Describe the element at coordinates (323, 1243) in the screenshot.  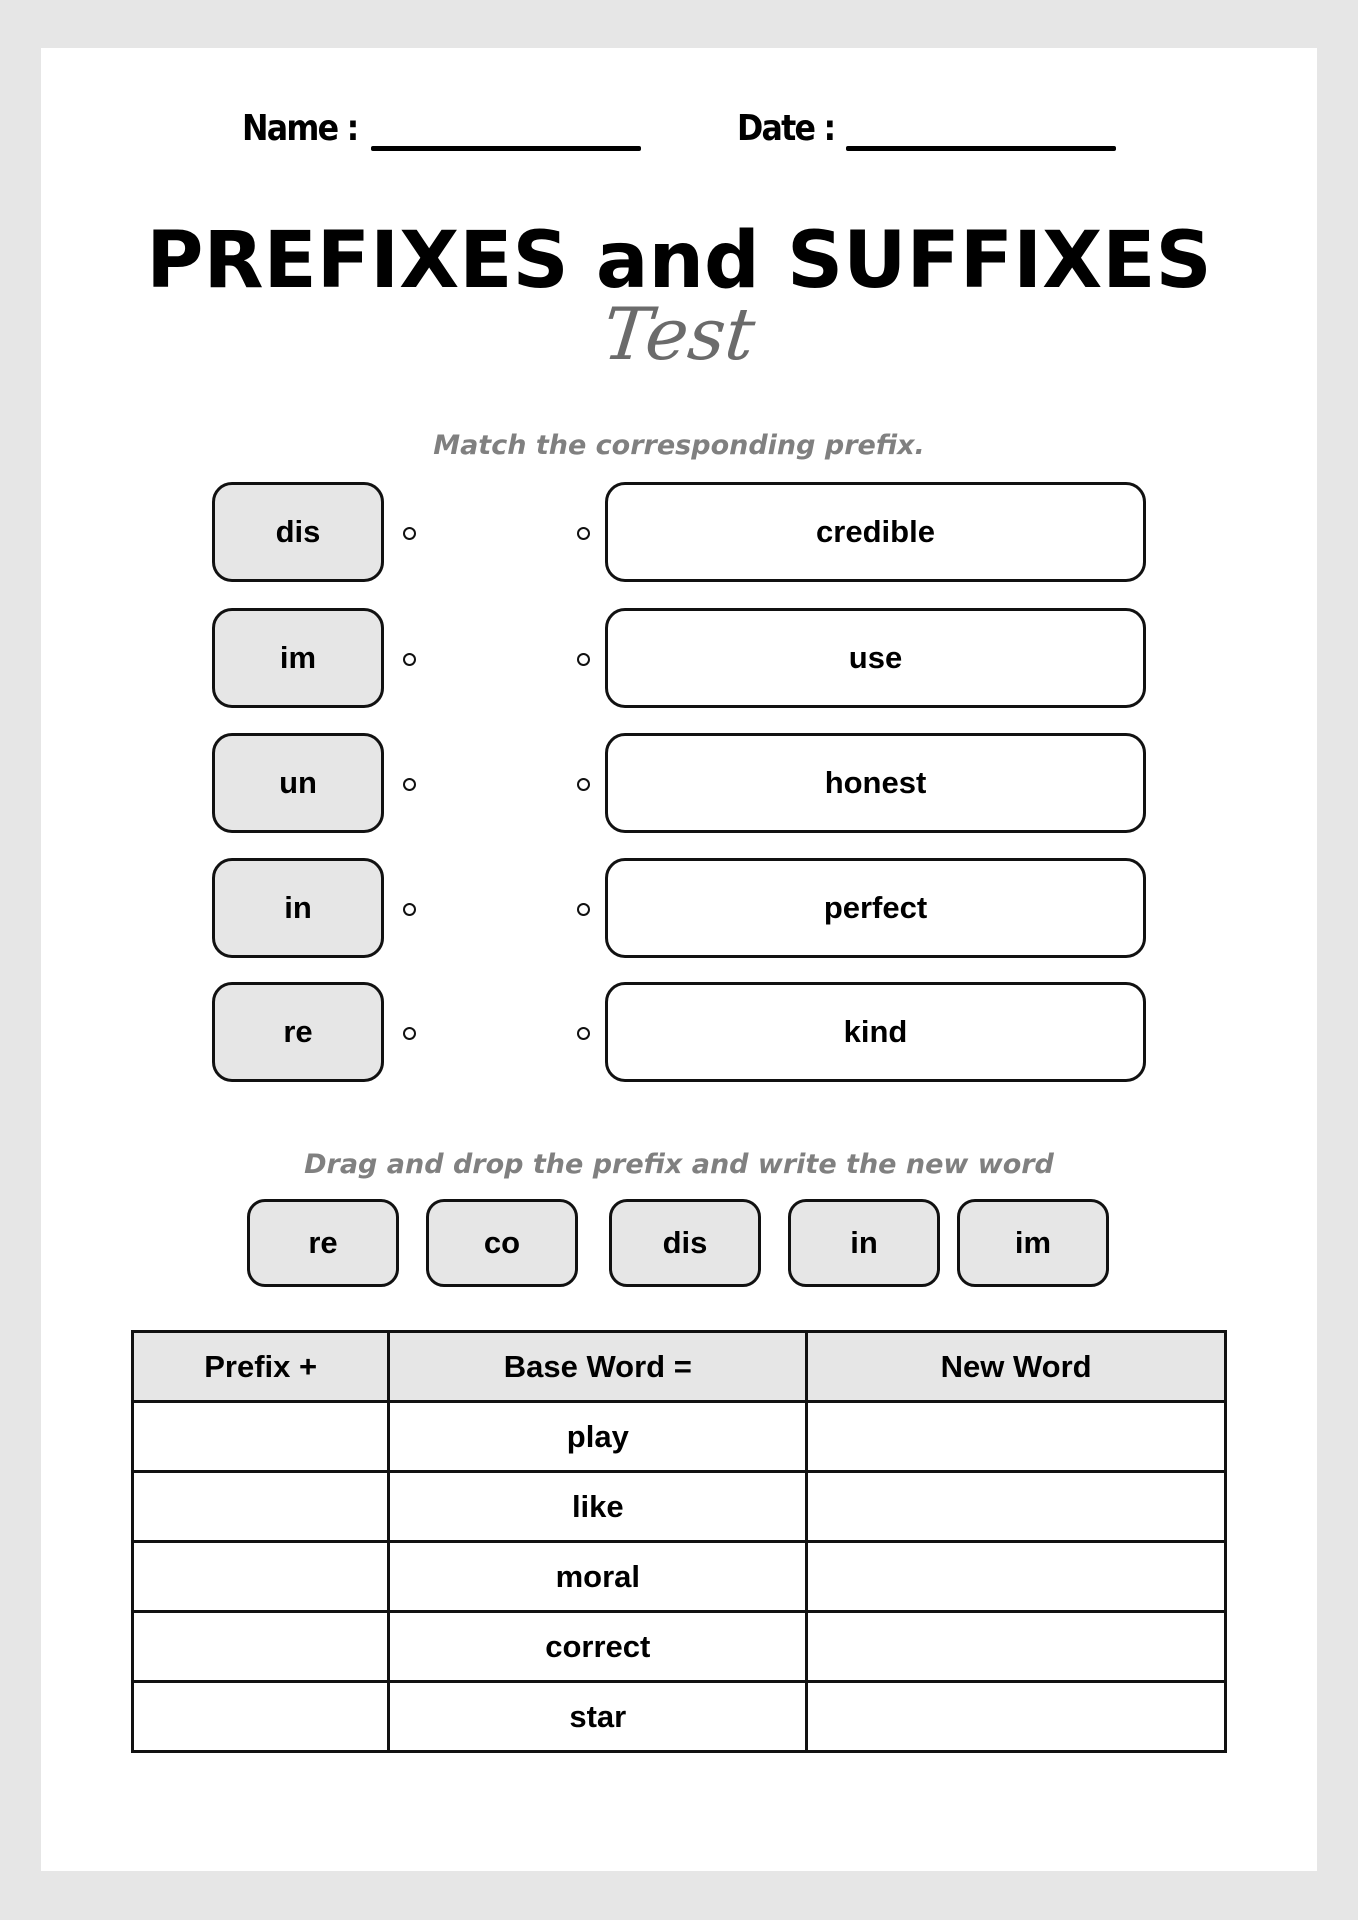
I see `prefix-chip: re` at that location.